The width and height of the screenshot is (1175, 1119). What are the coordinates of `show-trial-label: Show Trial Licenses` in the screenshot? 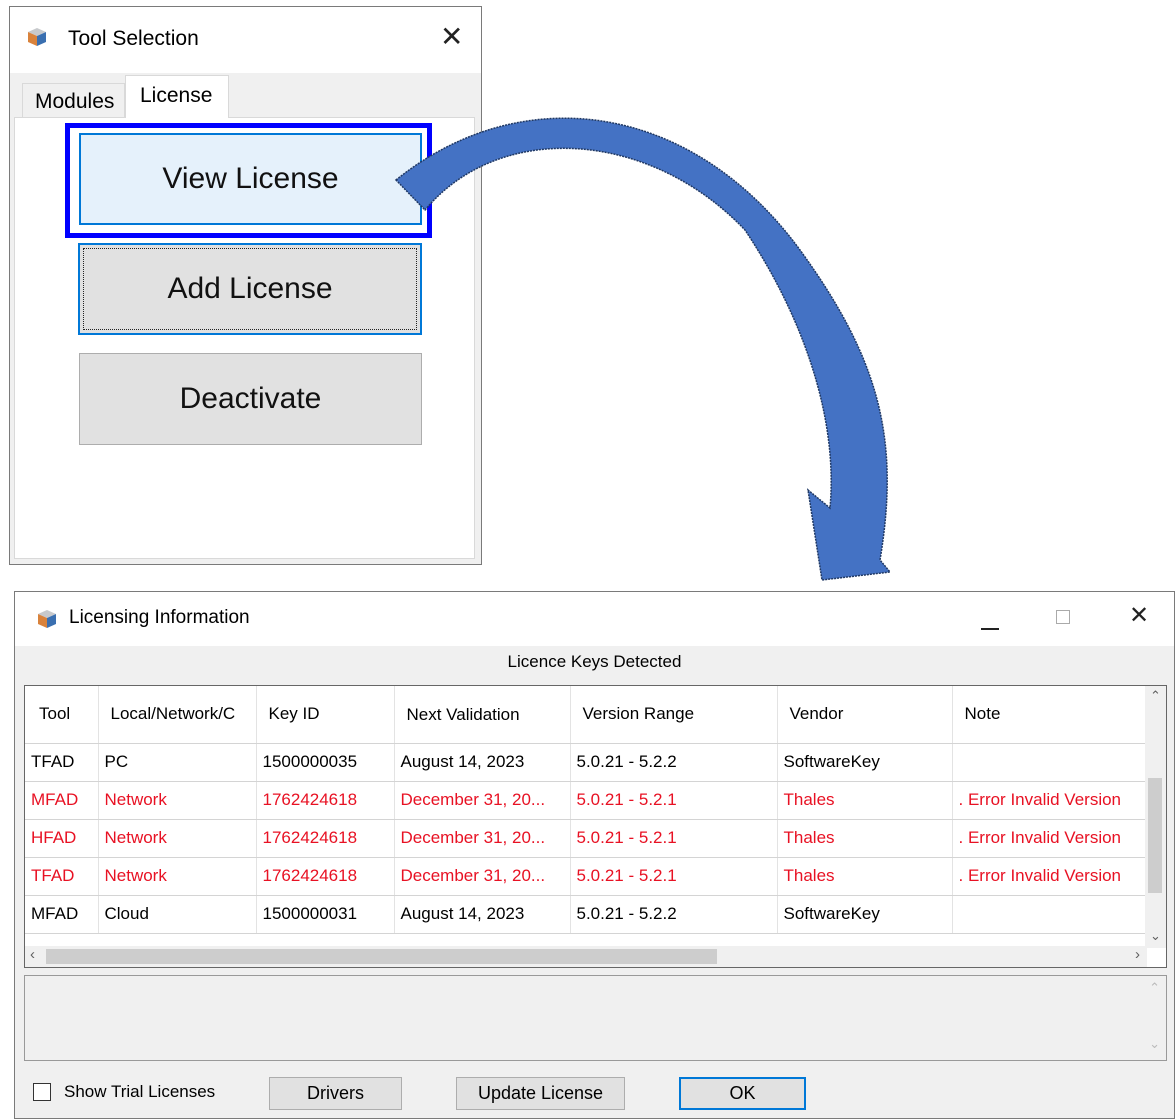 It's located at (139, 1092).